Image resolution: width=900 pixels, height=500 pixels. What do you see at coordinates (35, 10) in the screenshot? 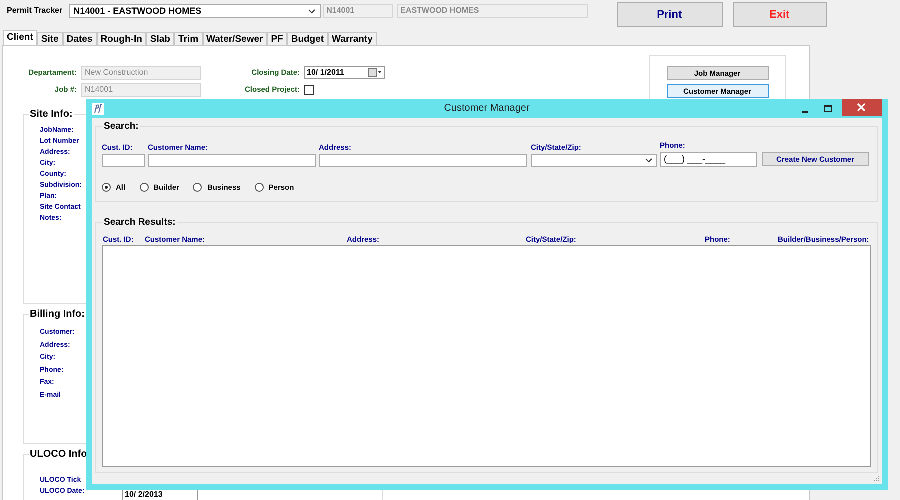
I see `app-label: Permit Tracker` at bounding box center [35, 10].